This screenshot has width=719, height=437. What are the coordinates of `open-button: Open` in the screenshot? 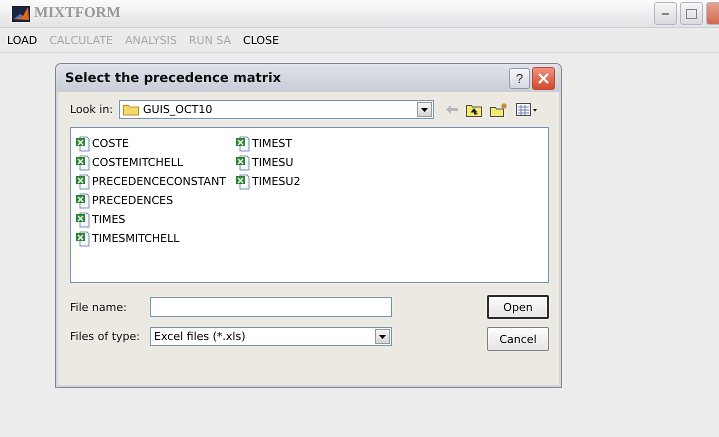 It's located at (518, 307).